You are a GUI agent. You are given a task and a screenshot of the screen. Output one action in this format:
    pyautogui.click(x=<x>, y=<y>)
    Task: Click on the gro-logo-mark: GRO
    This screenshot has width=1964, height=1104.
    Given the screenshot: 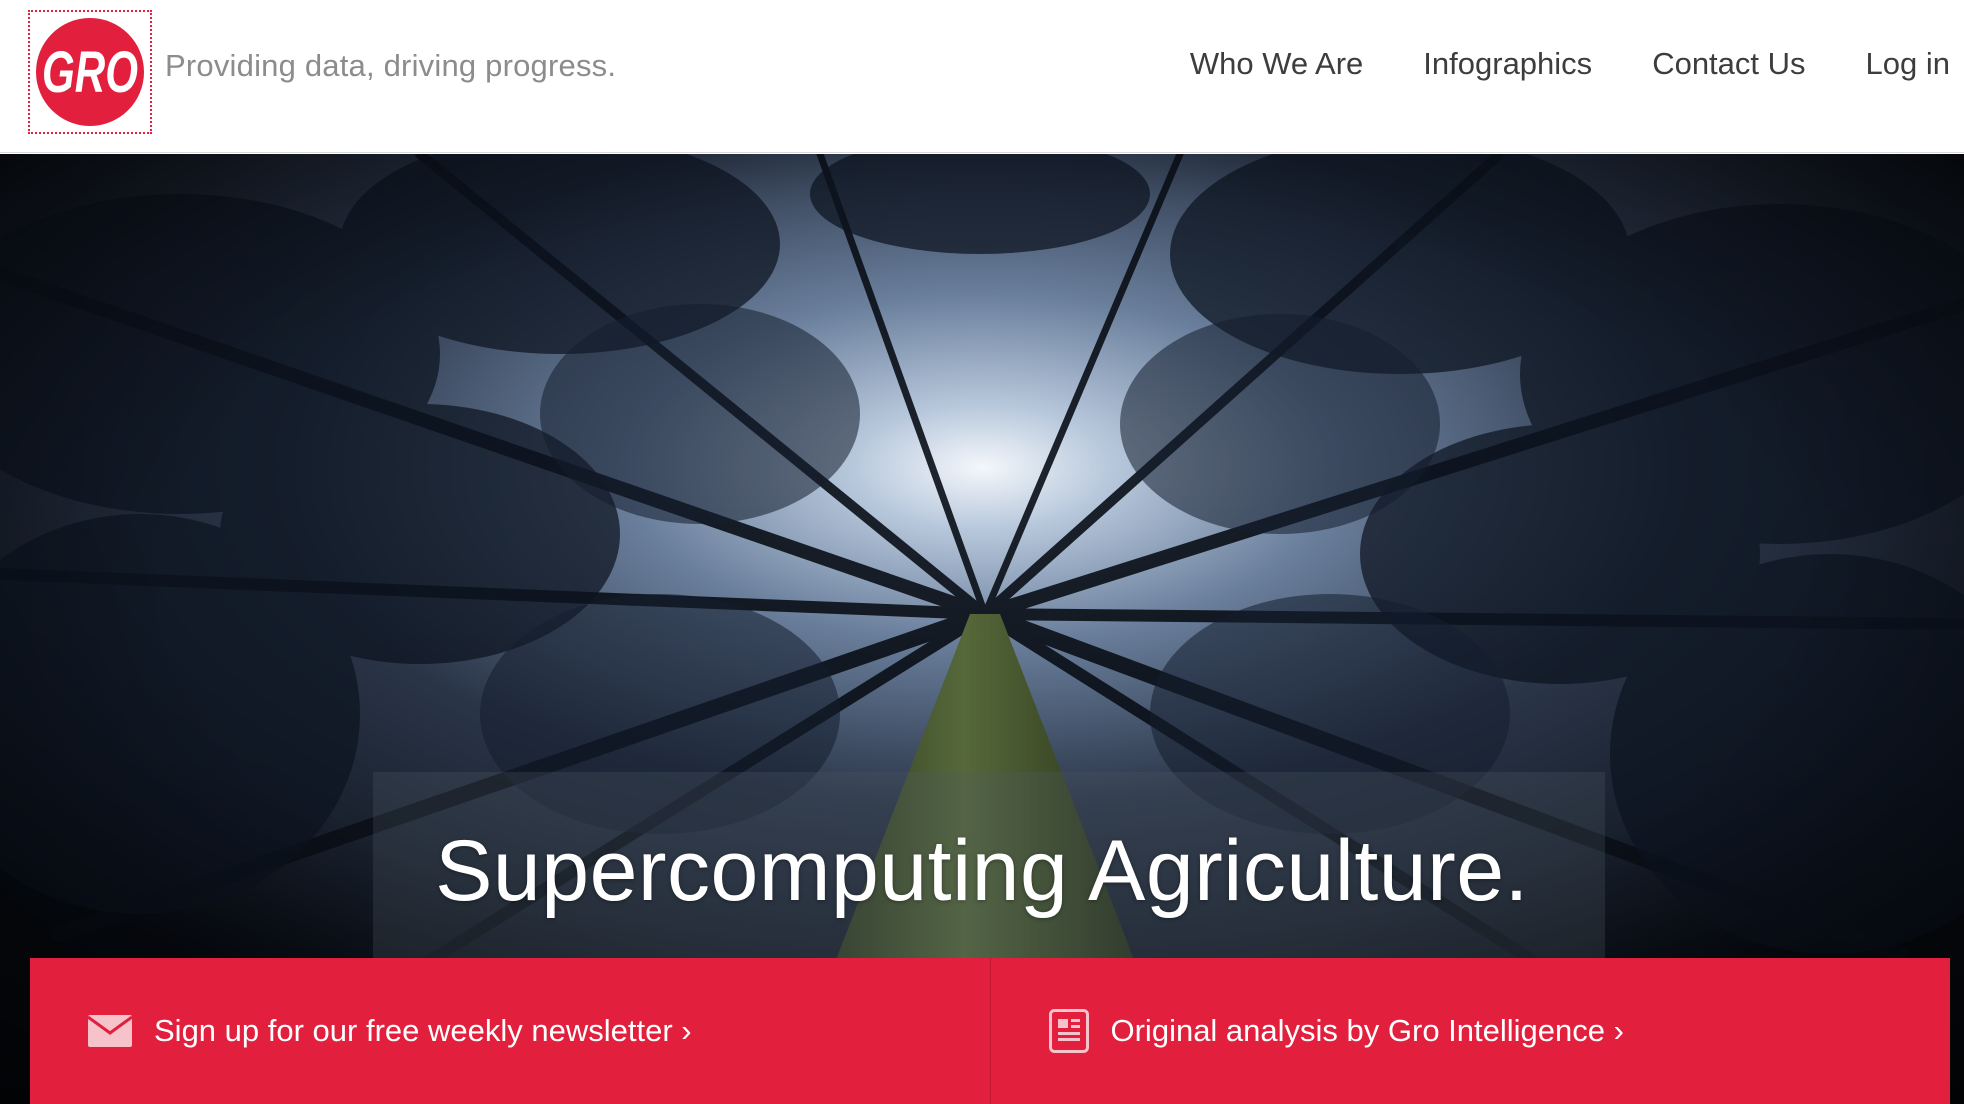 What is the action you would take?
    pyautogui.click(x=90, y=72)
    